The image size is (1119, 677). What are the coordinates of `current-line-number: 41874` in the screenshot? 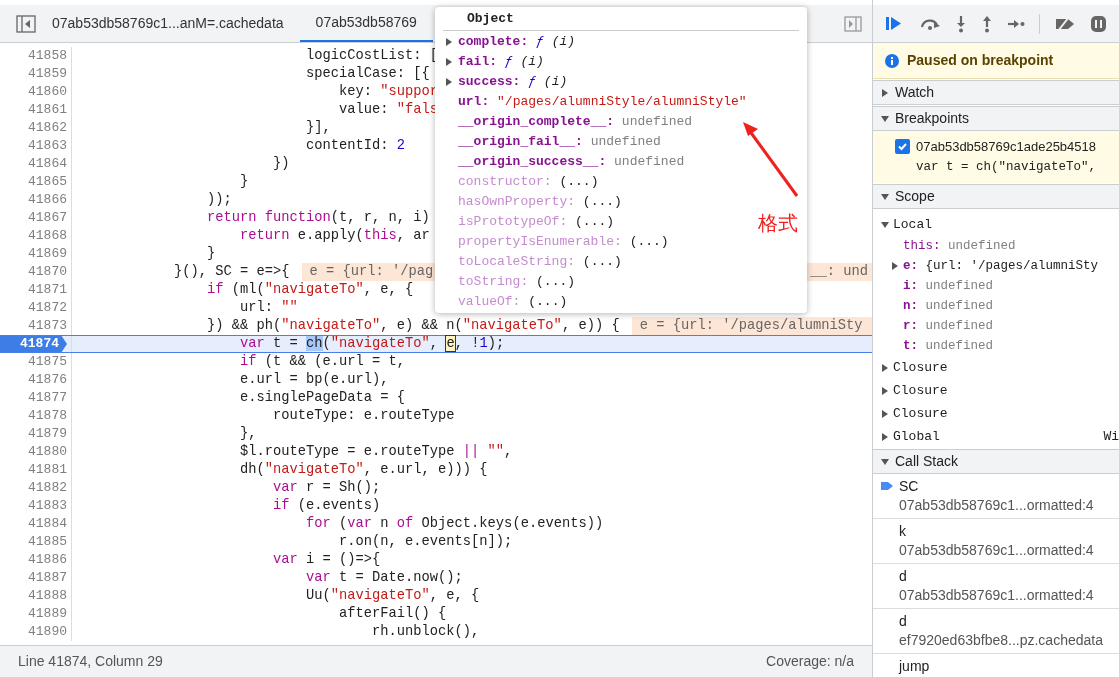 It's located at (33, 344).